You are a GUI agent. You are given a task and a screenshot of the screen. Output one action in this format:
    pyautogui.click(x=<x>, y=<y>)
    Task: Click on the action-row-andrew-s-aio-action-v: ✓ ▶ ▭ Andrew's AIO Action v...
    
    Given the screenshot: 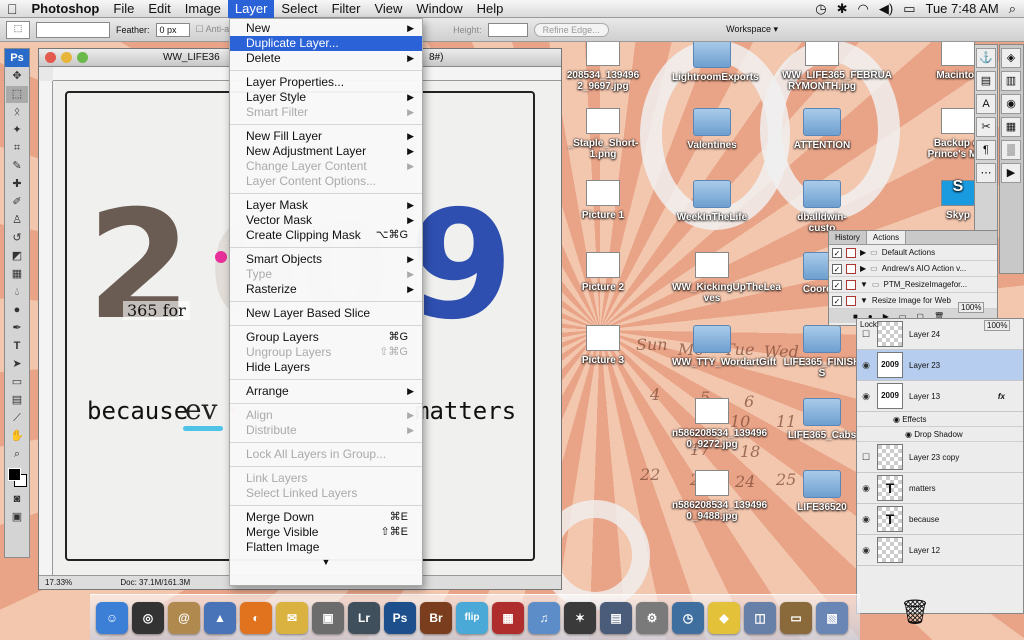 What is the action you would take?
    pyautogui.click(x=913, y=269)
    